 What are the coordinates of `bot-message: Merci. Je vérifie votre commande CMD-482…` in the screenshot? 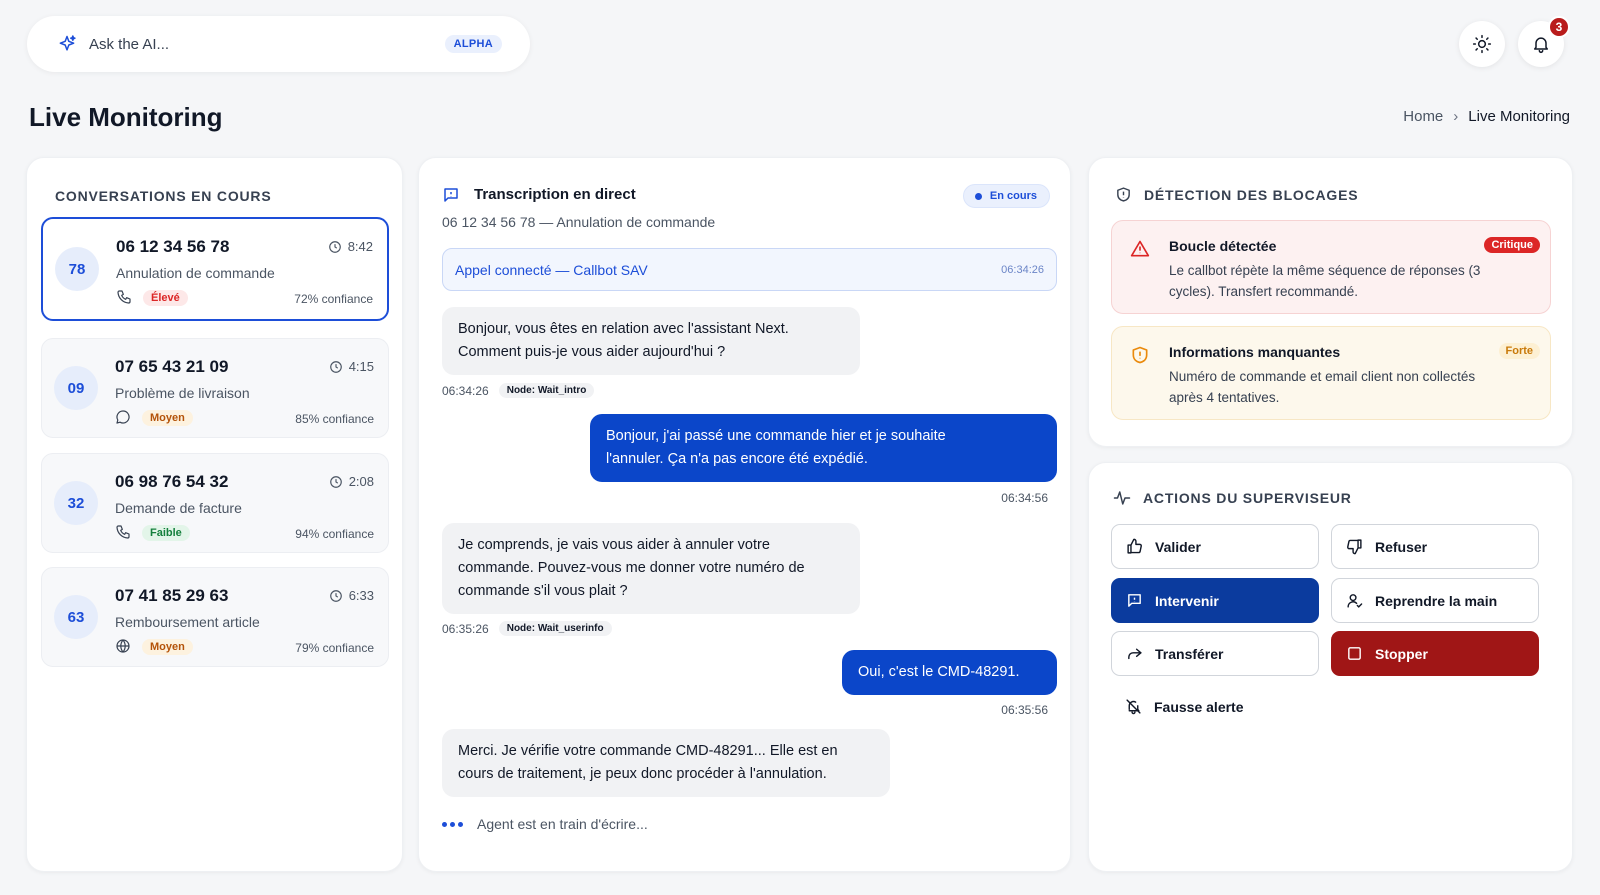 It's located at (666, 763).